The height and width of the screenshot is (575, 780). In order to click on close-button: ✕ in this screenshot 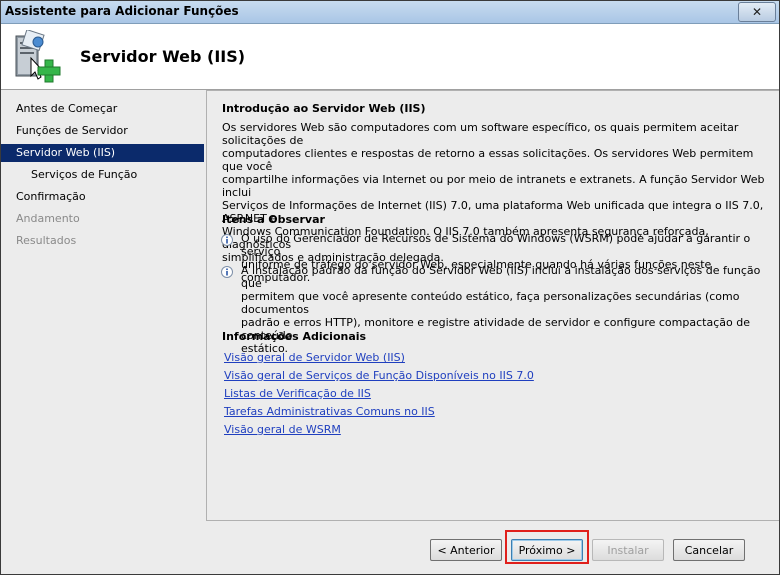, I will do `click(757, 12)`.